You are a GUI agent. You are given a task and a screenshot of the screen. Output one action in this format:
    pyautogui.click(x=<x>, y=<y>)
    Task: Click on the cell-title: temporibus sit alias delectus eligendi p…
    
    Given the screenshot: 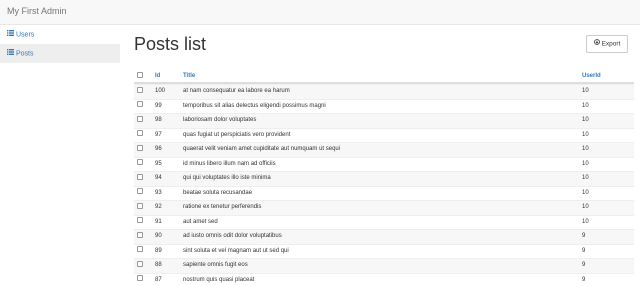 What is the action you would take?
    pyautogui.click(x=254, y=105)
    